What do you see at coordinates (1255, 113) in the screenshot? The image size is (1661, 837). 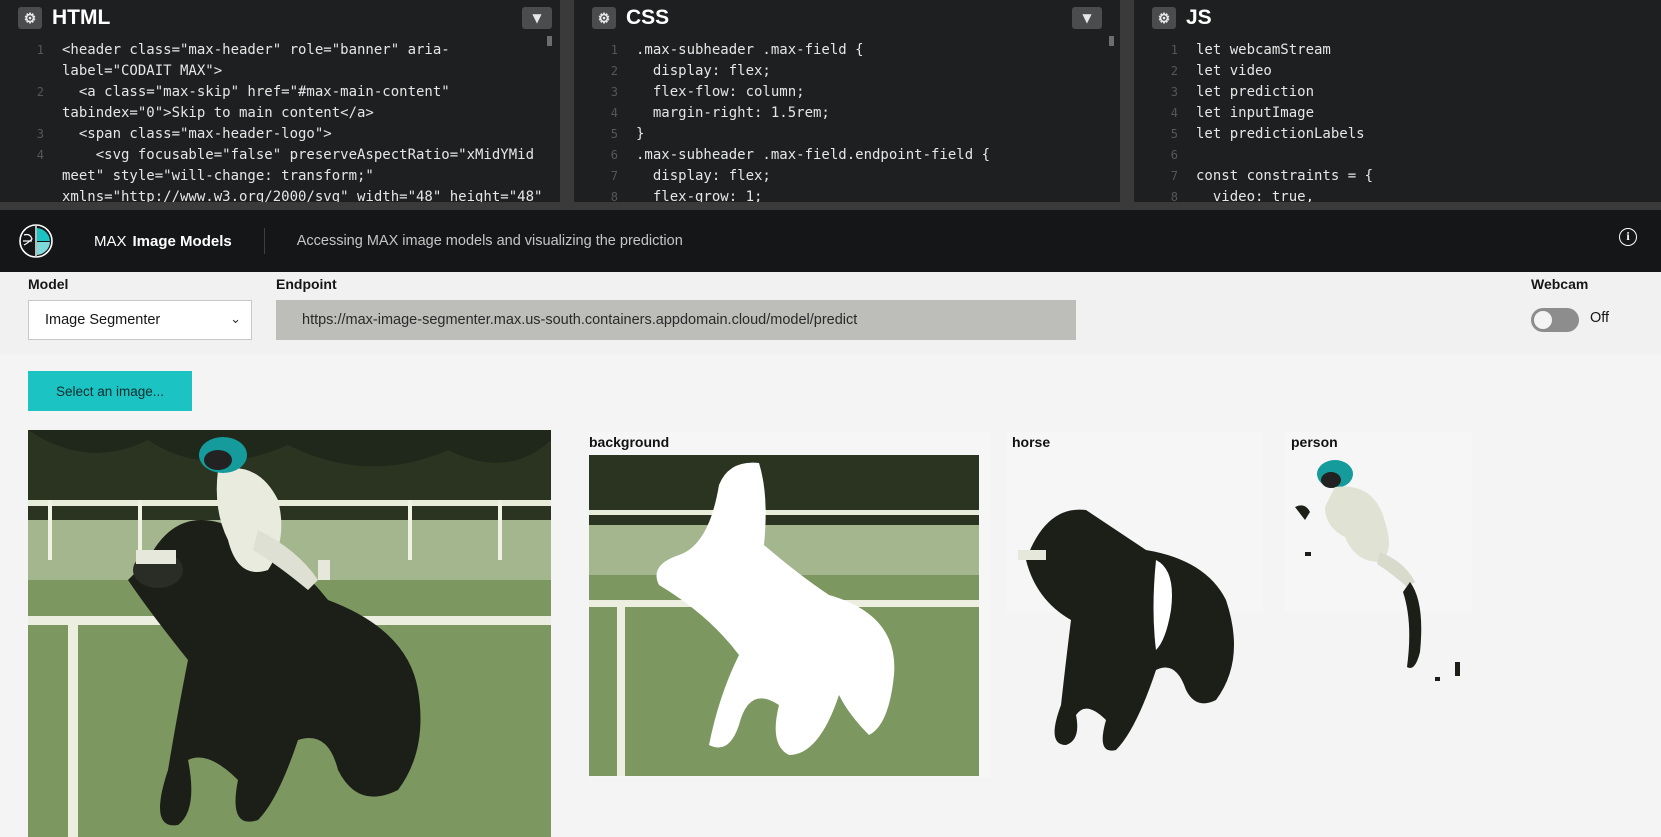 I see `code-line: let inputImage` at bounding box center [1255, 113].